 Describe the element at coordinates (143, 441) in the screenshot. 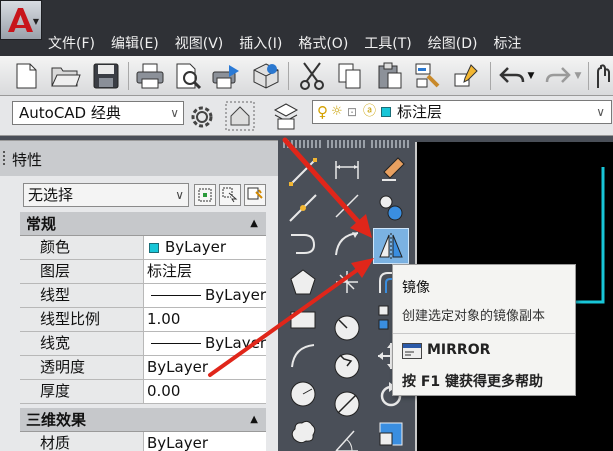

I see `prop-row-material: 材质 ByLayer` at that location.